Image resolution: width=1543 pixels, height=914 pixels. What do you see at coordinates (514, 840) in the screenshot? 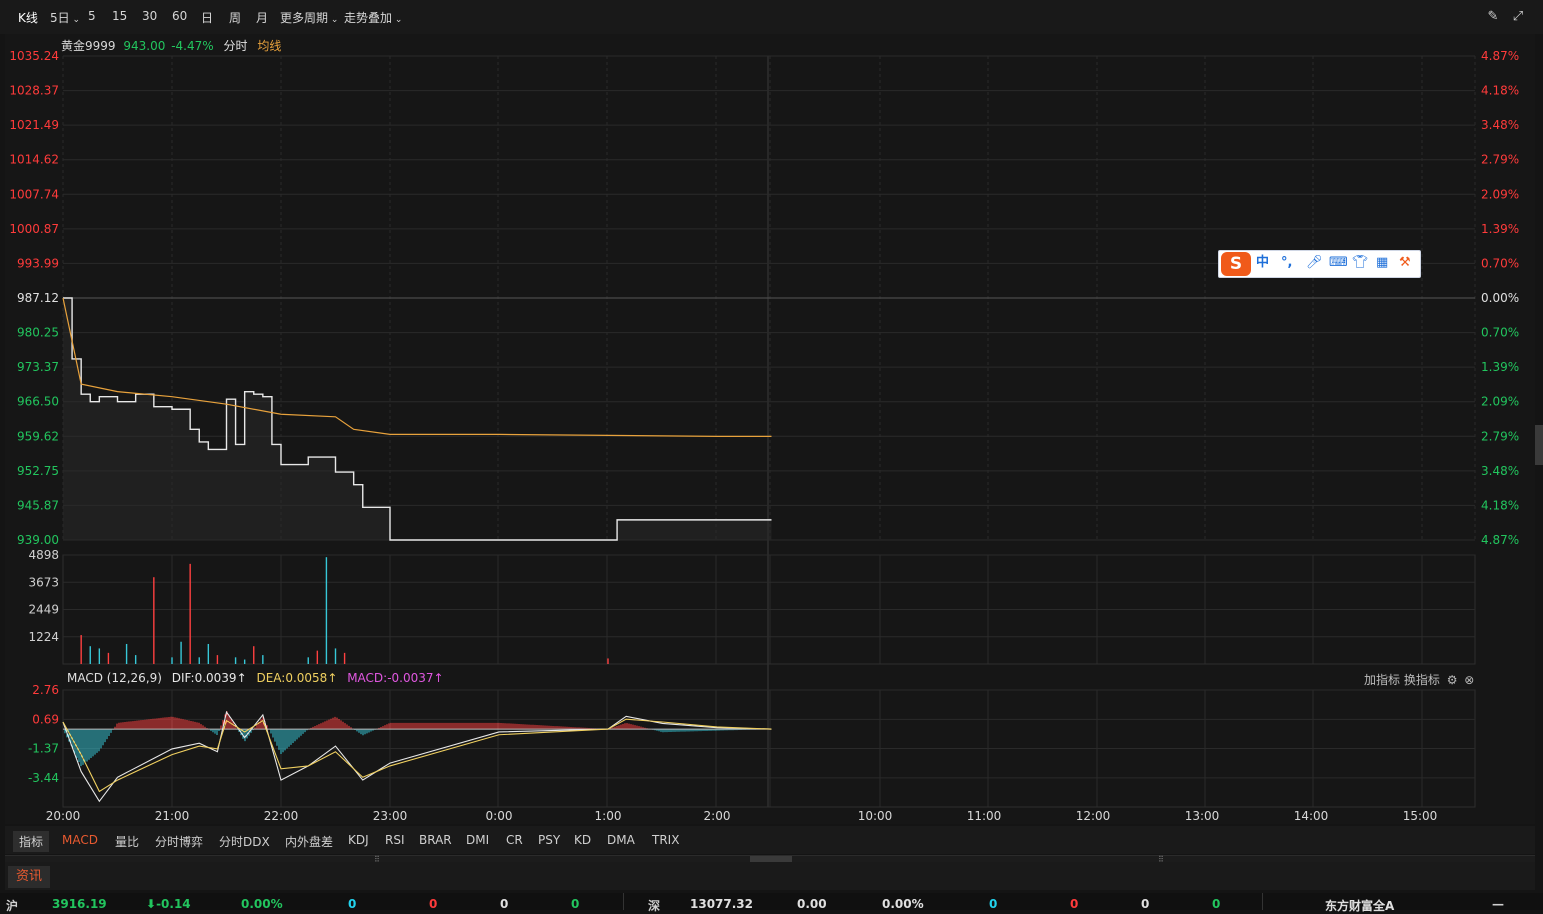
I see `tab-cr: CR` at bounding box center [514, 840].